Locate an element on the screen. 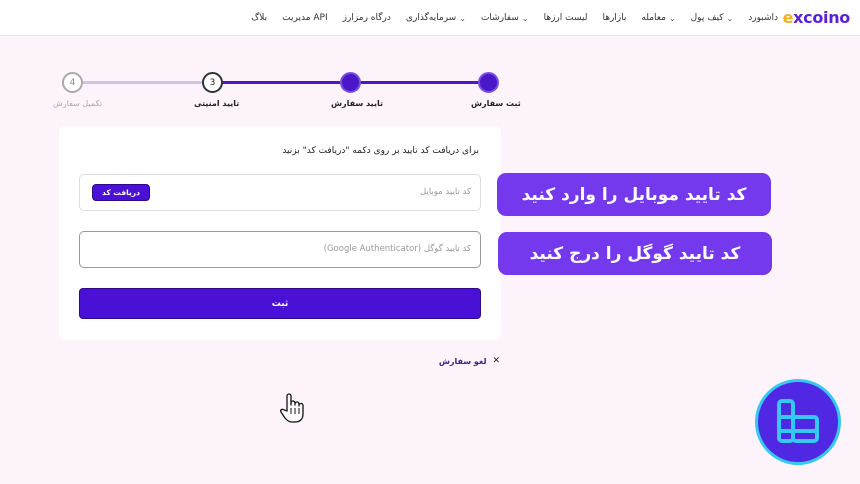 The height and width of the screenshot is (484, 860). tradingfinder-logo-icon is located at coordinates (798, 421).